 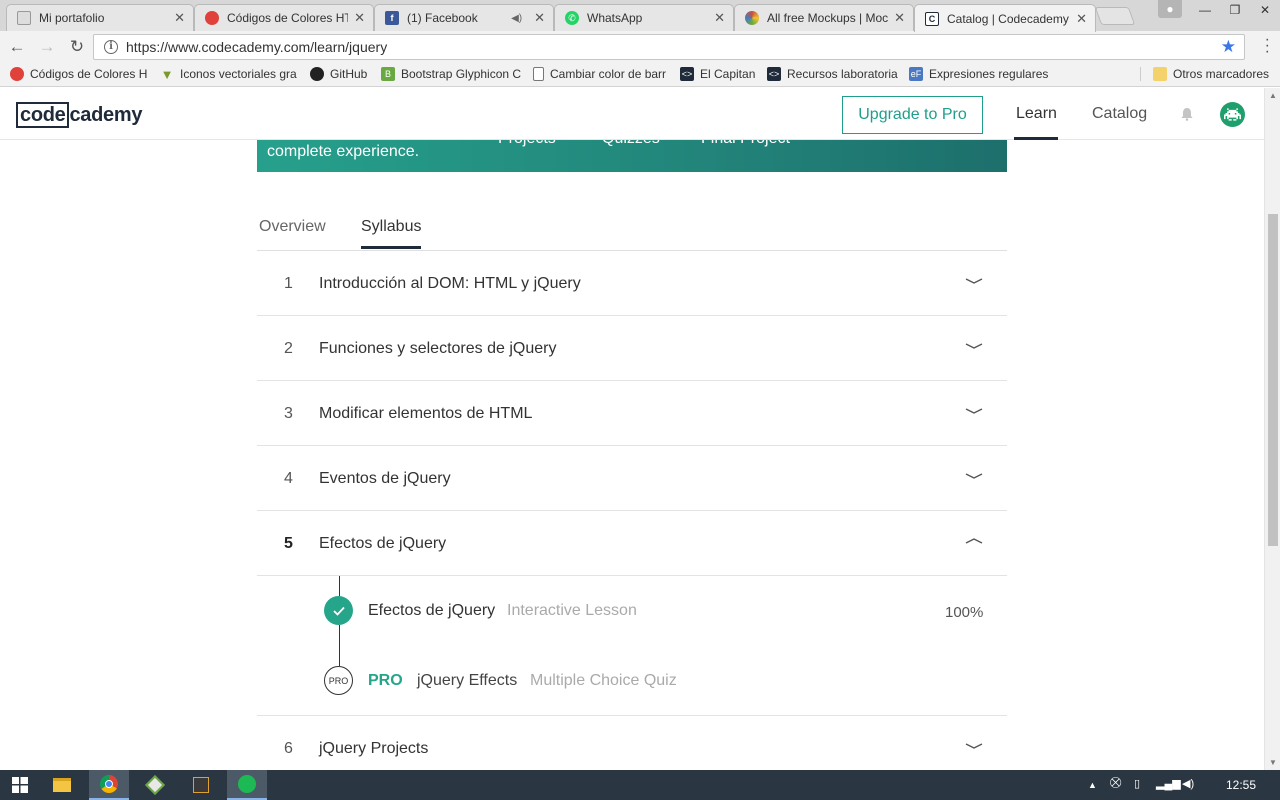 What do you see at coordinates (1235, 10) in the screenshot?
I see `restore-icon: ❐` at bounding box center [1235, 10].